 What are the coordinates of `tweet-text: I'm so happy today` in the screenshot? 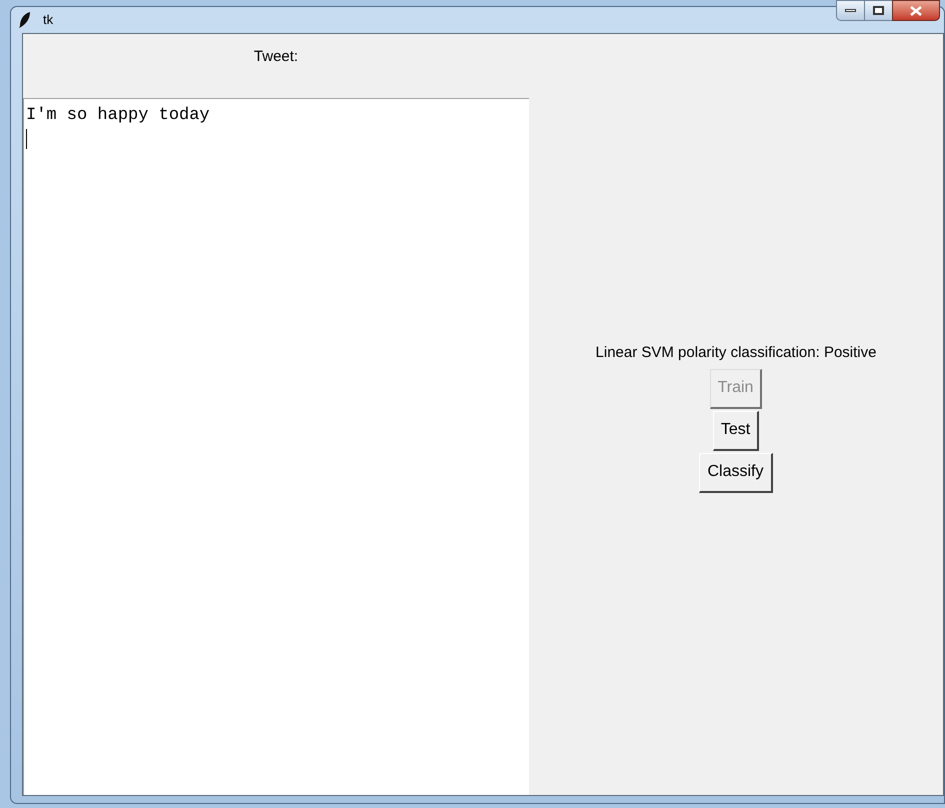 It's located at (118, 115).